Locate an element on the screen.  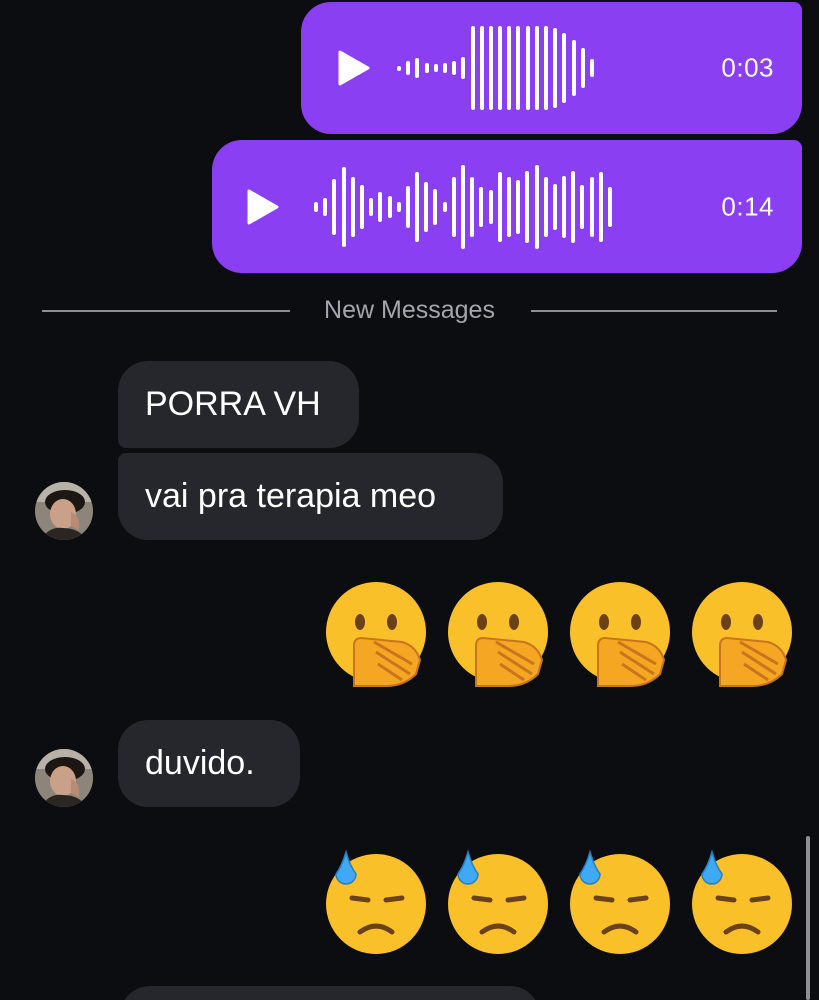
divider-line is located at coordinates (654, 311).